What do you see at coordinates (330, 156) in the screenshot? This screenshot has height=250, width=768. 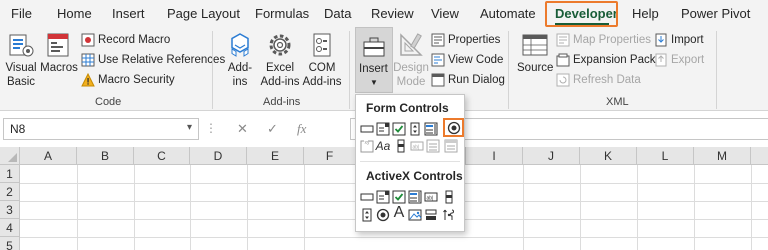 I see `column-header-f: F` at bounding box center [330, 156].